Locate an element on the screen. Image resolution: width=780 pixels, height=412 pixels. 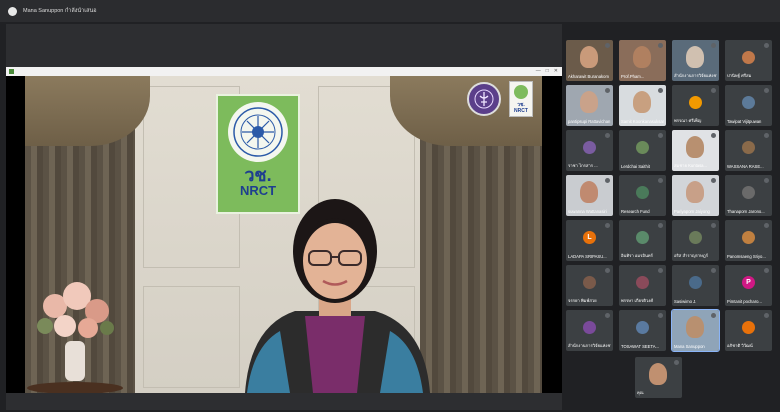
participant-tile: Tawipat Vijitpuwan is located at coordinates (748, 105).